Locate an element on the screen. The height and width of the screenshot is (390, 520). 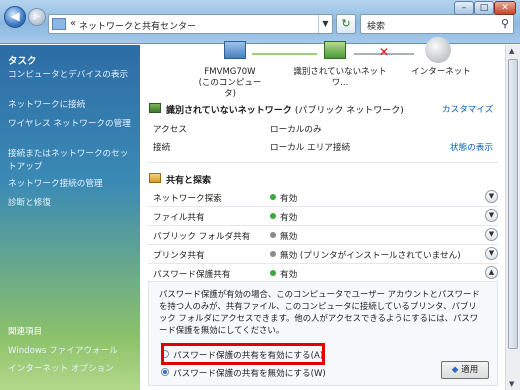
sidebar-item-wireless: ワイヤレス ネットワークの管理 is located at coordinates (72, 124).